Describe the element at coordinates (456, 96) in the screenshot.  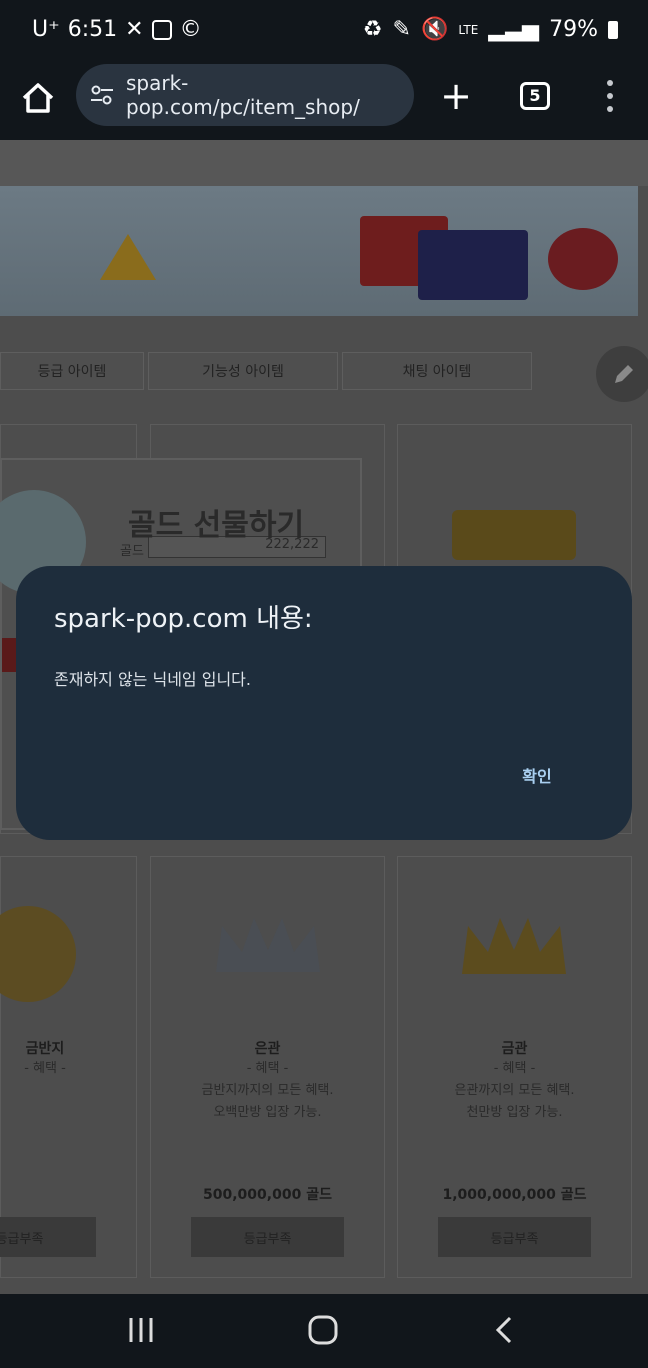
I see `new-tab-button: +` at that location.